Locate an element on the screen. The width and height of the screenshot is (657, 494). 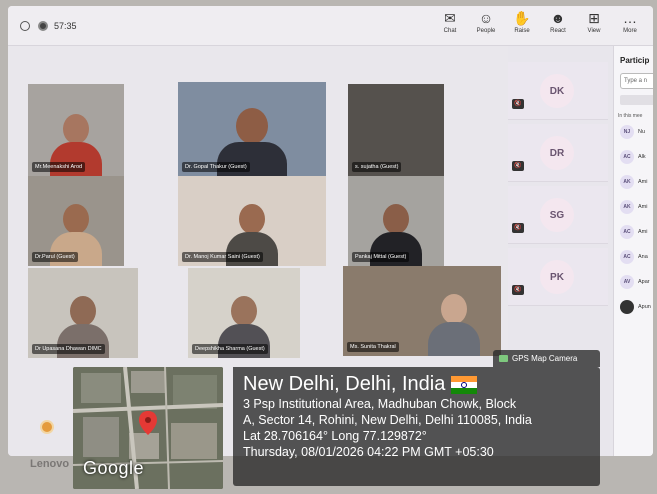
device-brand-logo: Lenovo is located at coordinates (50, 464).